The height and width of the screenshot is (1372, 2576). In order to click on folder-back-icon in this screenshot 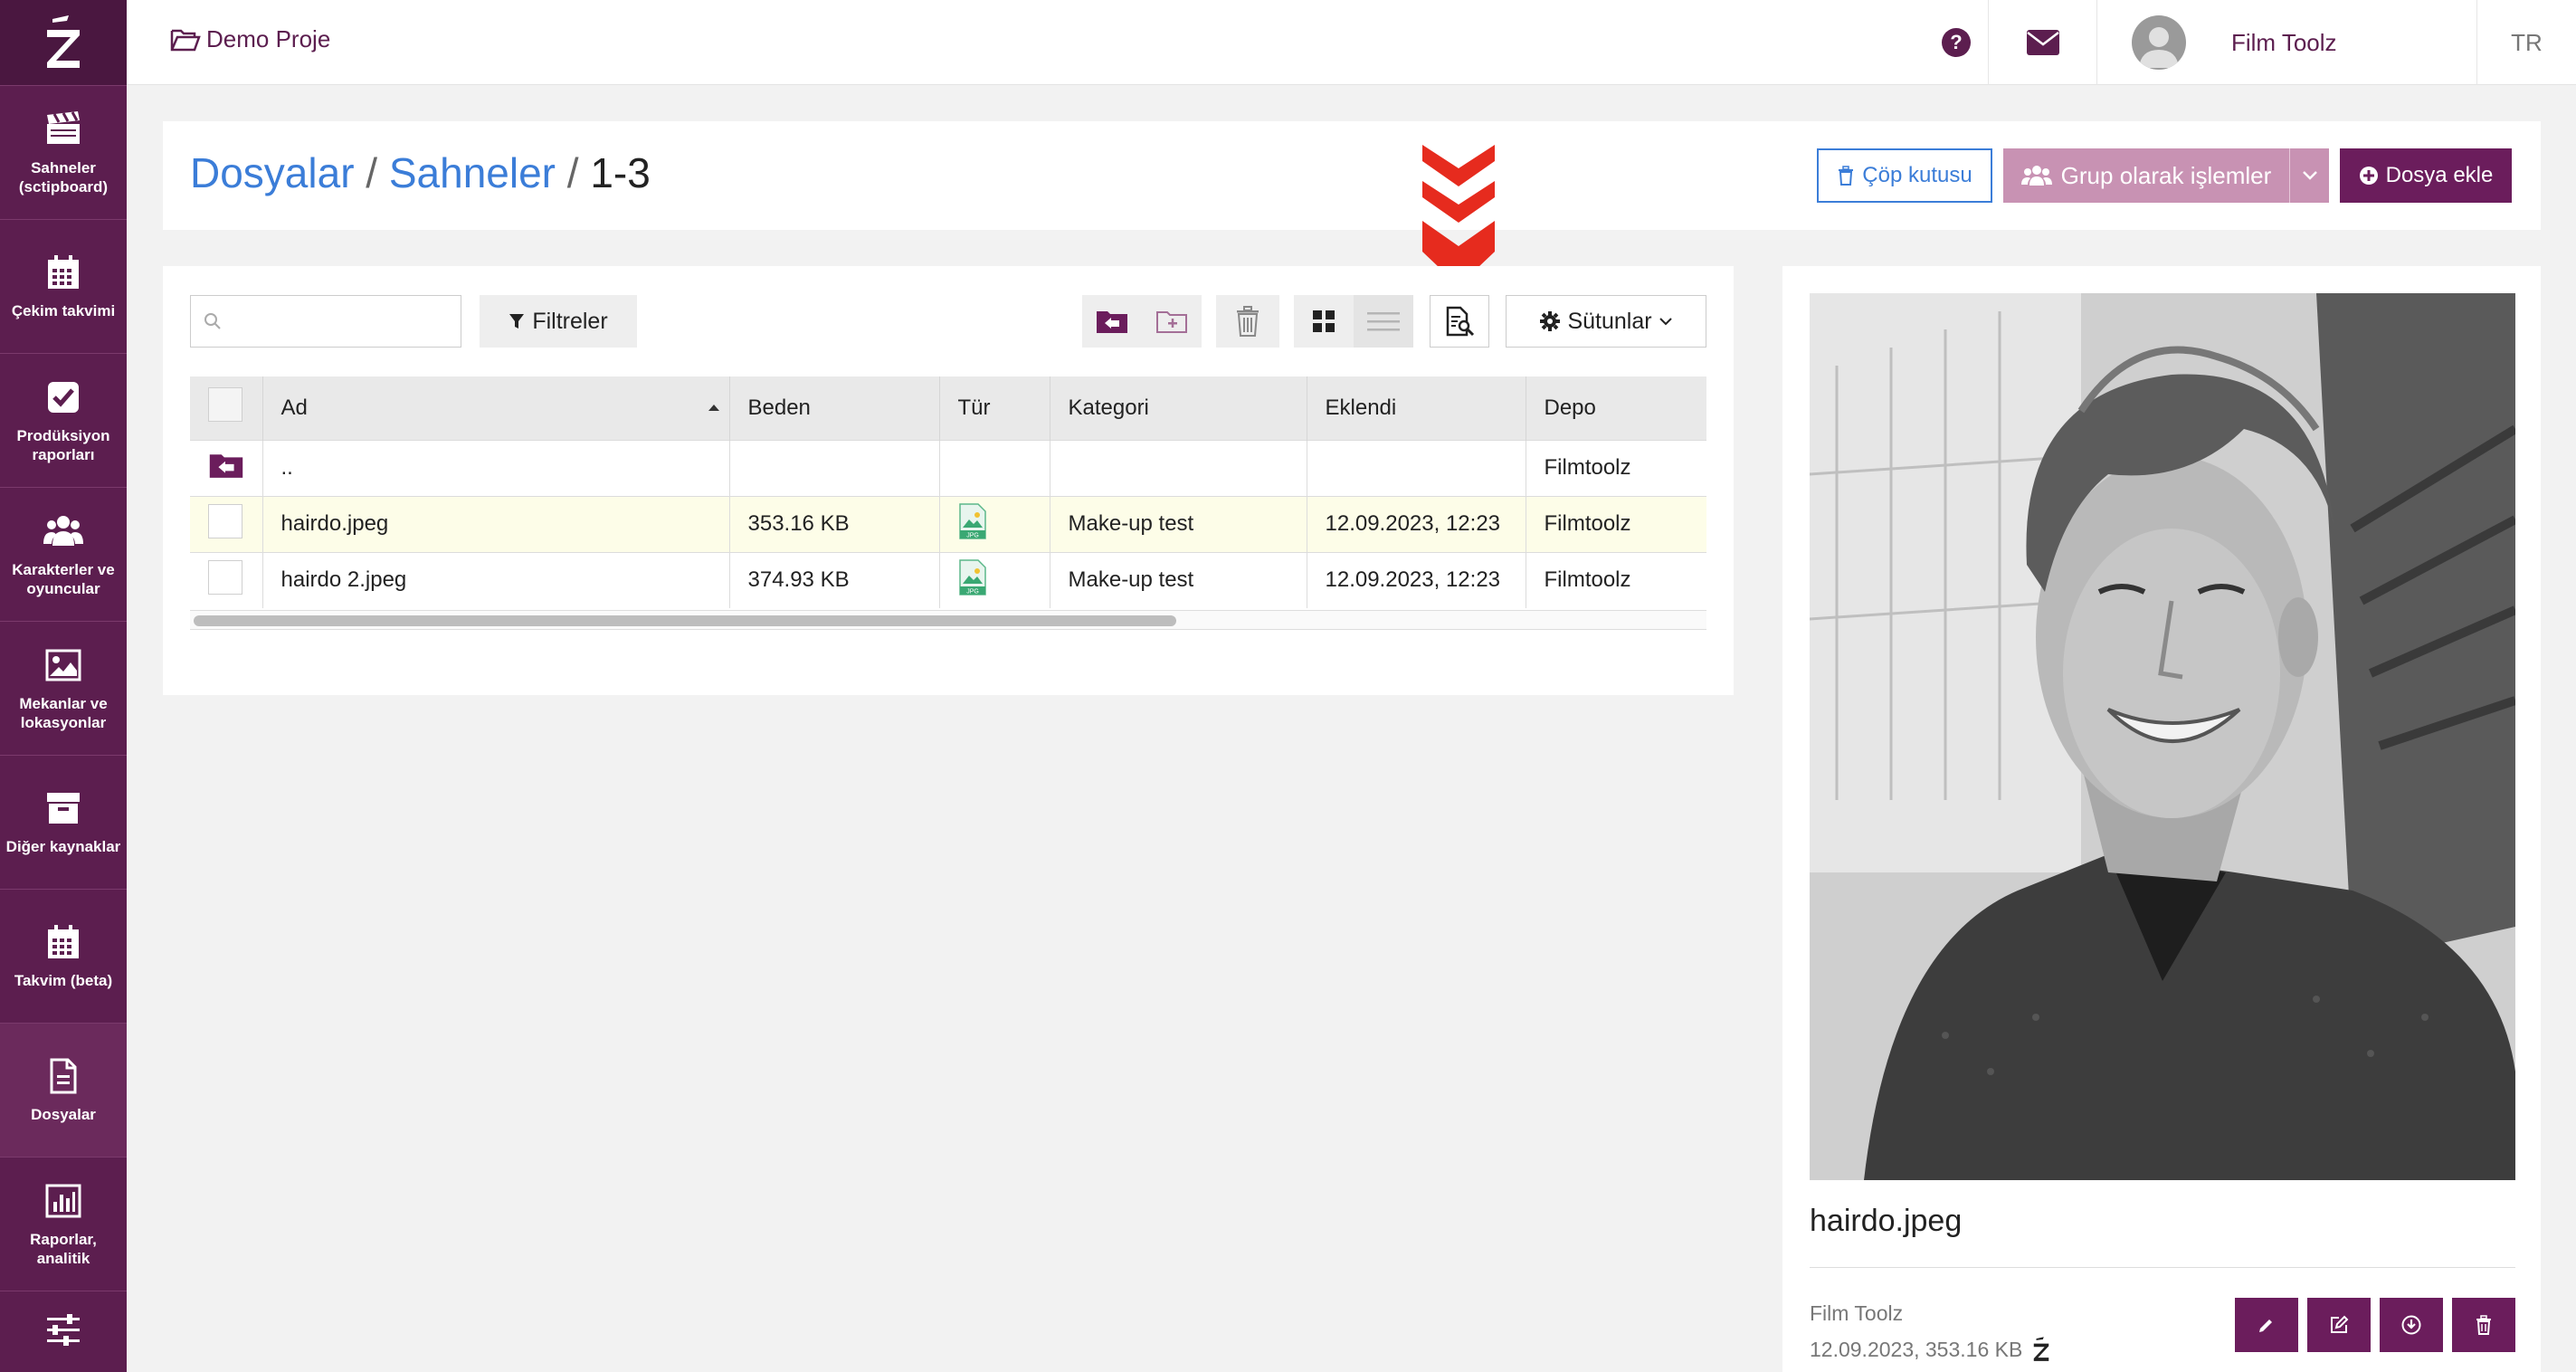, I will do `click(1112, 322)`.